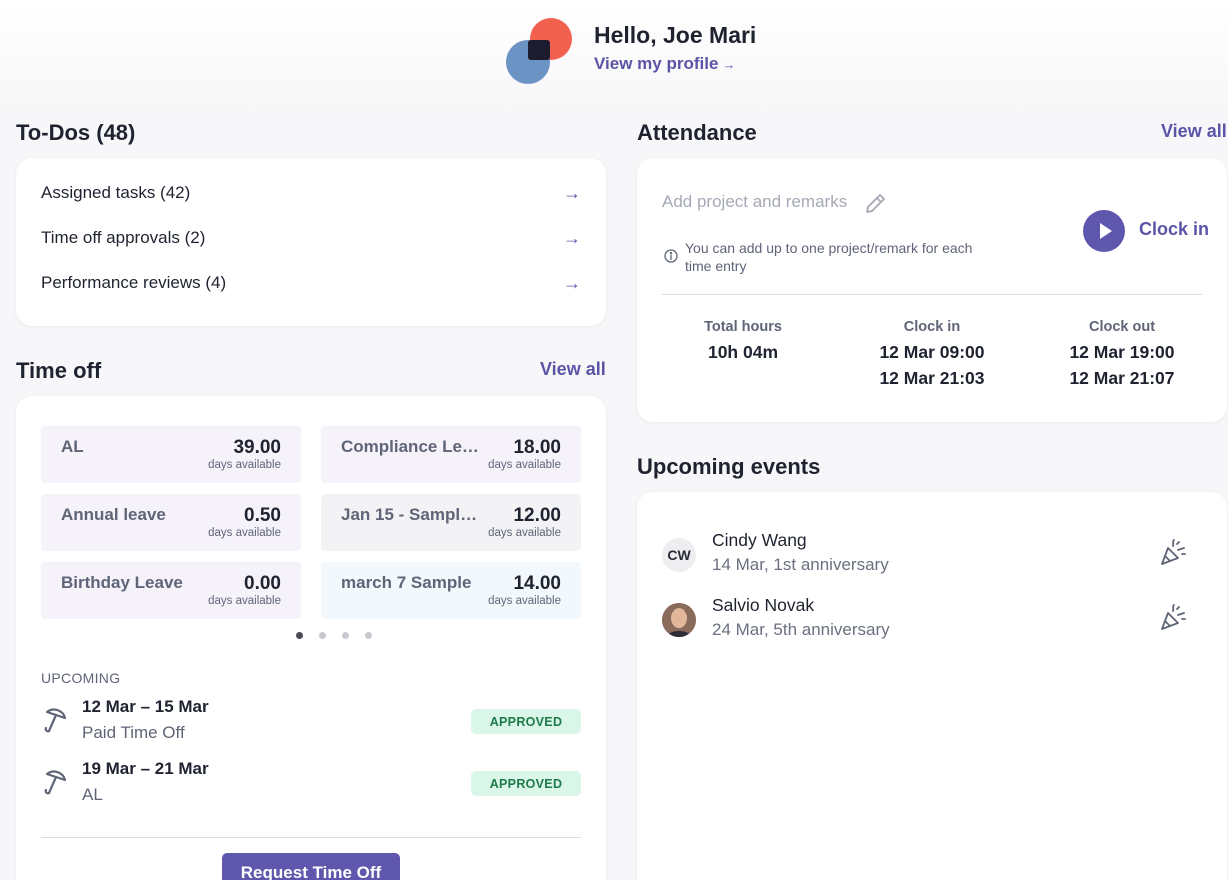 The width and height of the screenshot is (1228, 880). Describe the element at coordinates (1122, 327) in the screenshot. I see `column-header: Clock out` at that location.